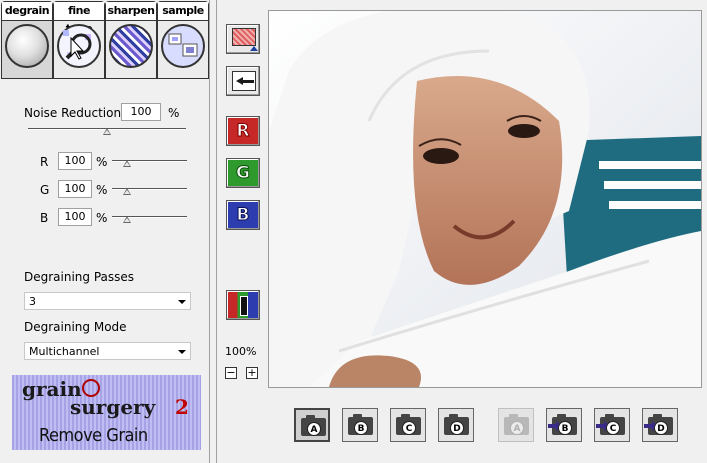 Image resolution: width=707 pixels, height=463 pixels. What do you see at coordinates (79, 18) in the screenshot?
I see `tab-fine-tune-label: fine tune` at bounding box center [79, 18].